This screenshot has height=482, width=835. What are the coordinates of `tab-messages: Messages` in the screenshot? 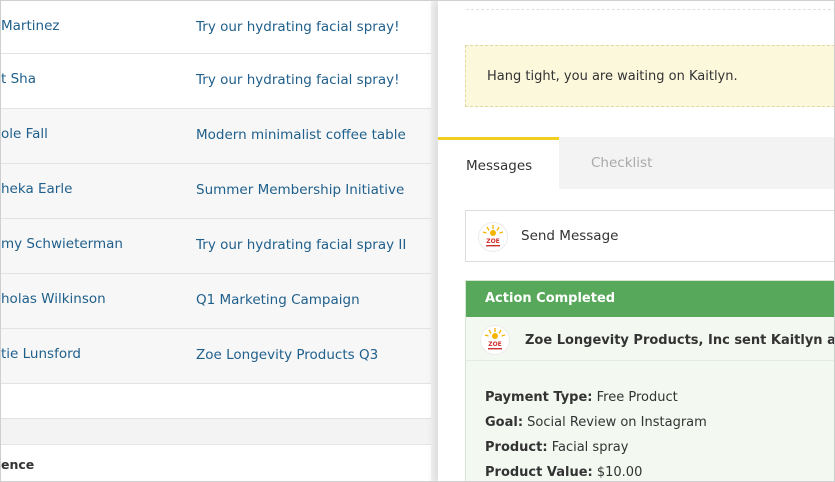 It's located at (498, 163).